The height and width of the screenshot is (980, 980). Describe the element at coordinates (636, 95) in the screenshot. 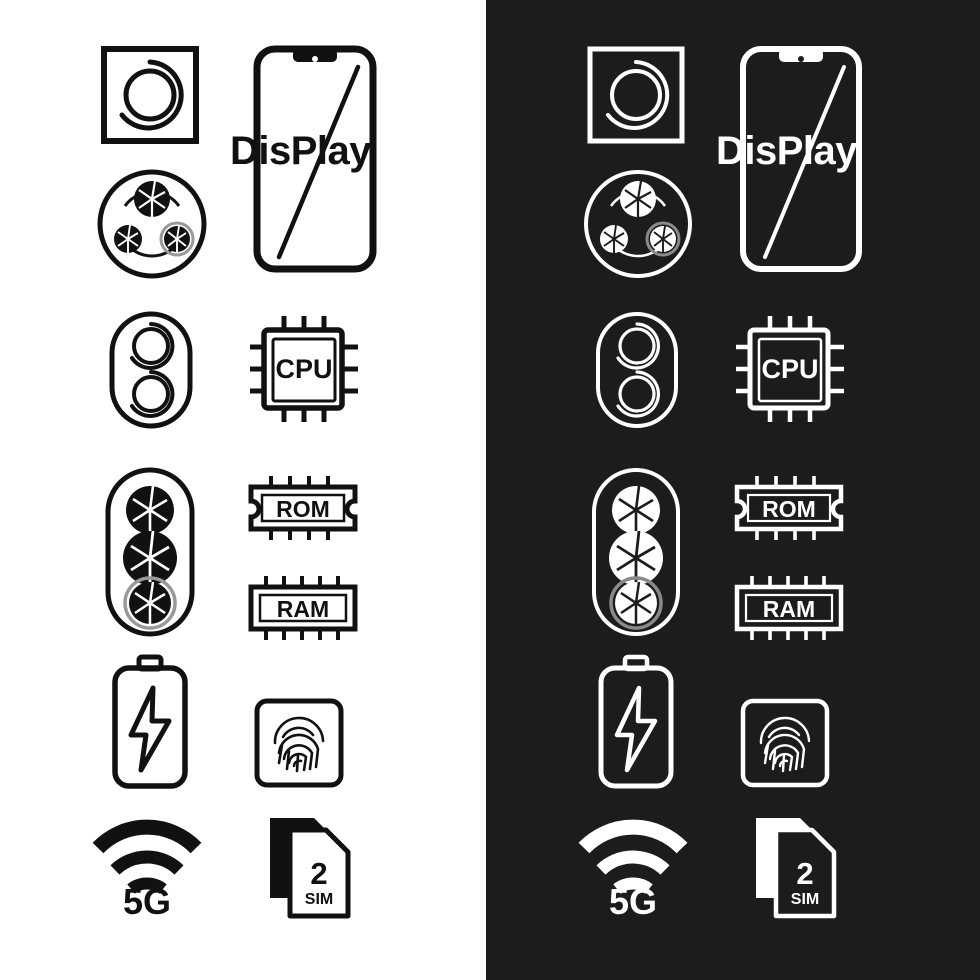

I see `square-camera-module-icon-dark` at that location.